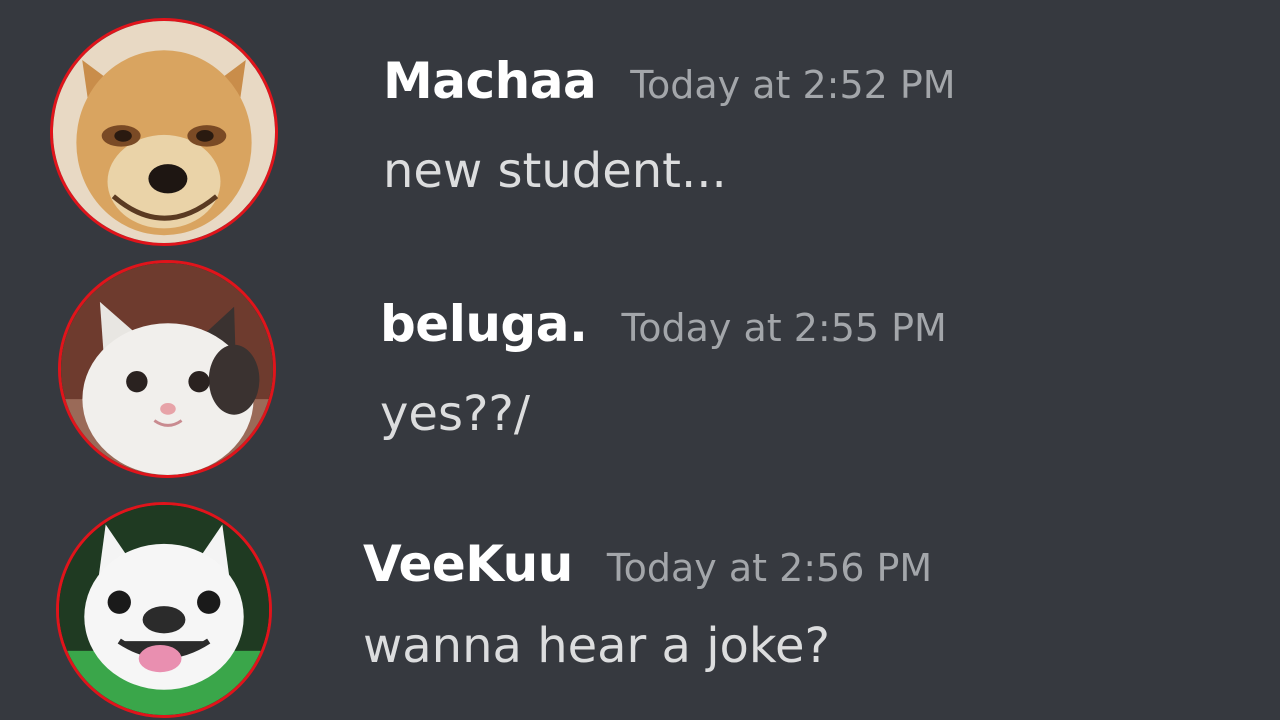 The image size is (1280, 720). Describe the element at coordinates (793, 85) in the screenshot. I see `timestamp: Today at 2:52 PM` at that location.